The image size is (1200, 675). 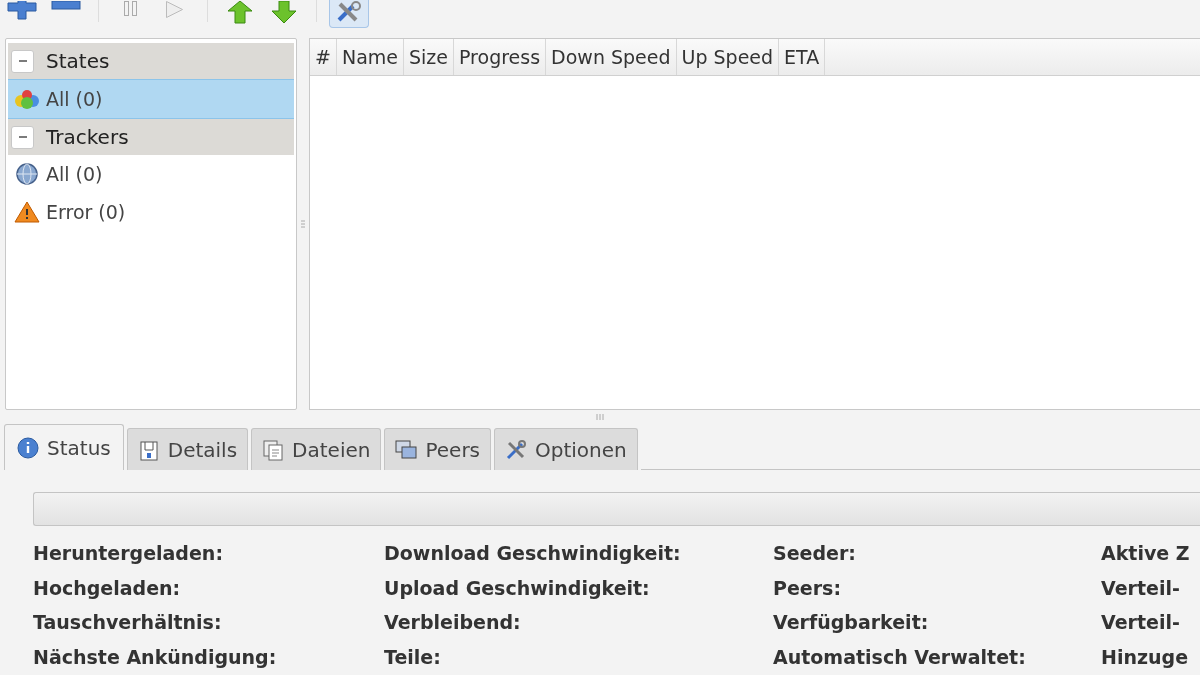 I want to click on field-label: Upload Geschwindigkeit:, so click(x=517, y=588).